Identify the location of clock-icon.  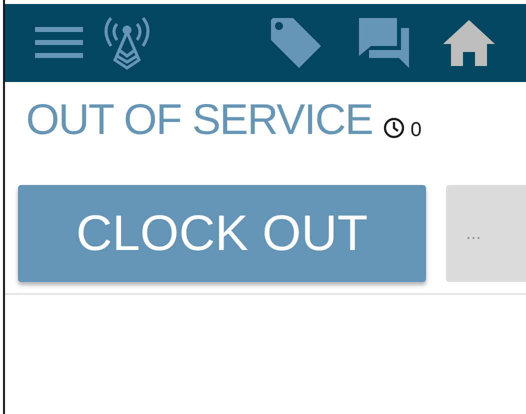
(393, 128).